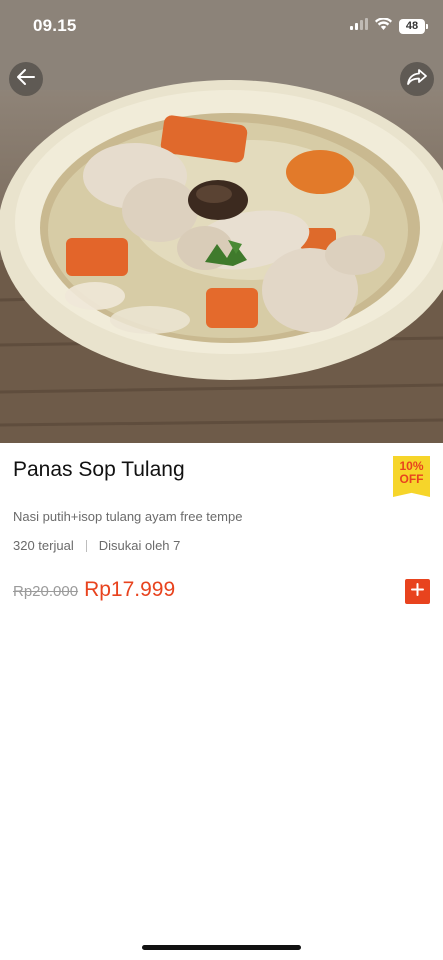 Image resolution: width=443 pixels, height=960 pixels. What do you see at coordinates (359, 26) in the screenshot?
I see `cellular-signal-icon` at bounding box center [359, 26].